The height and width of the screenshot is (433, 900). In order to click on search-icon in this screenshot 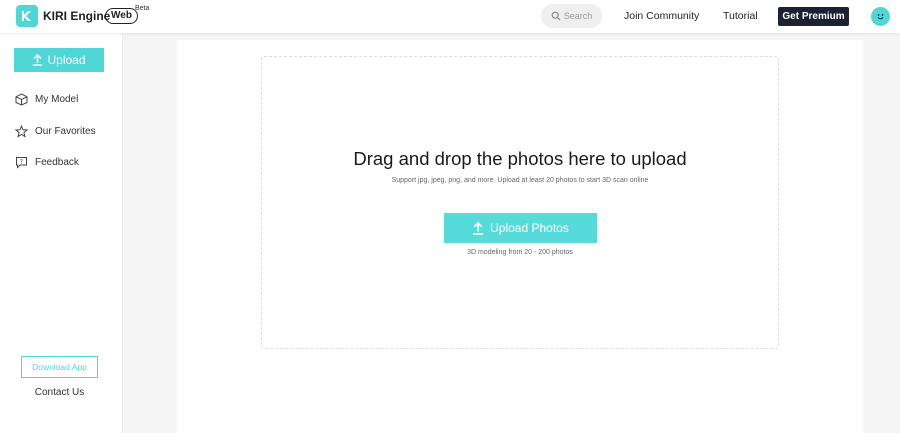, I will do `click(556, 16)`.